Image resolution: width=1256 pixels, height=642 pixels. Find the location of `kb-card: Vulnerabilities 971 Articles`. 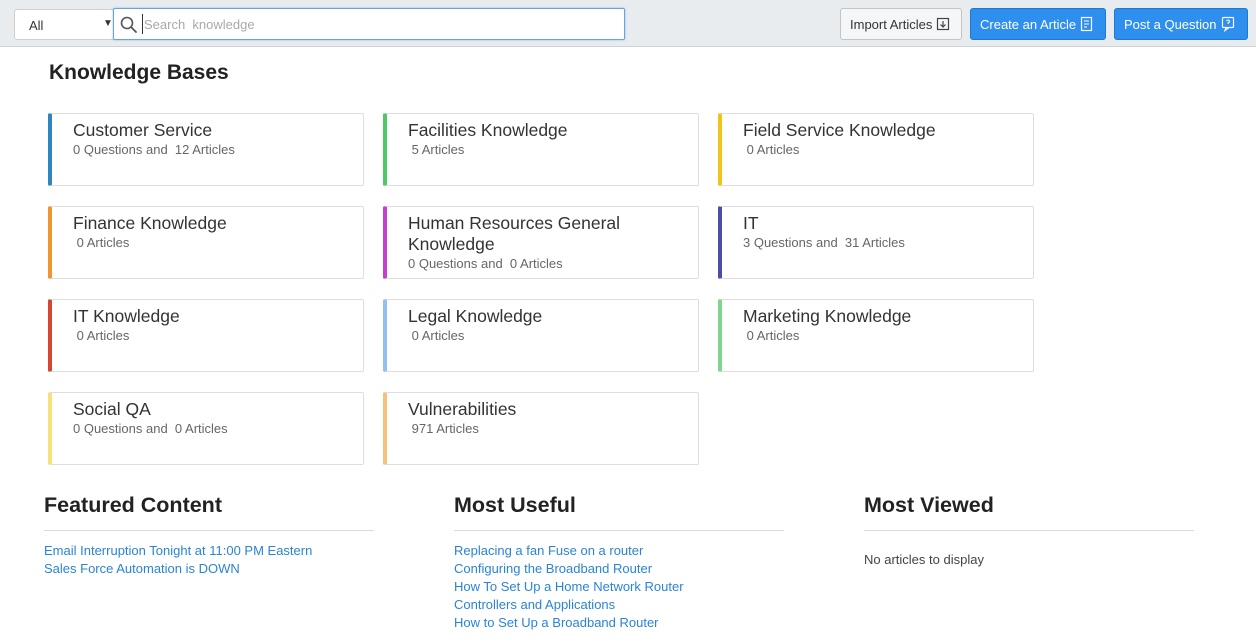

kb-card: Vulnerabilities 971 Articles is located at coordinates (541, 428).